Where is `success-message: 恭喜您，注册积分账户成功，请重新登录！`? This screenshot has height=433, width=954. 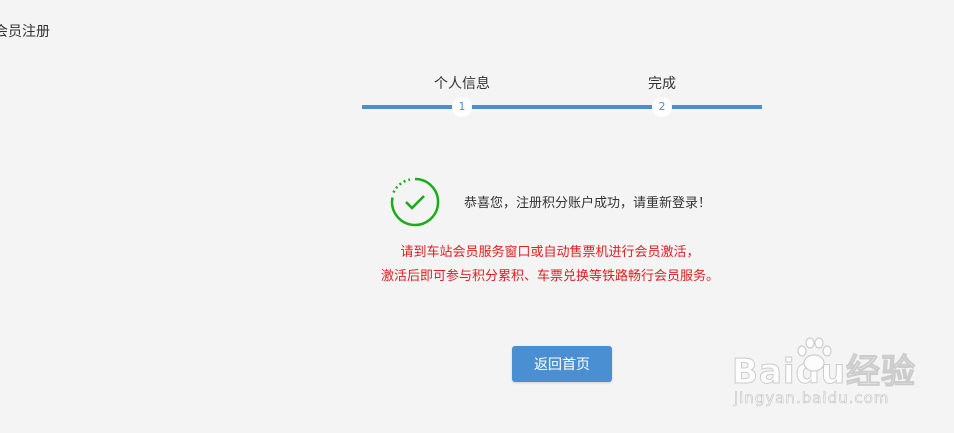 success-message: 恭喜您，注册积分账户成功，请重新登录！ is located at coordinates (588, 203).